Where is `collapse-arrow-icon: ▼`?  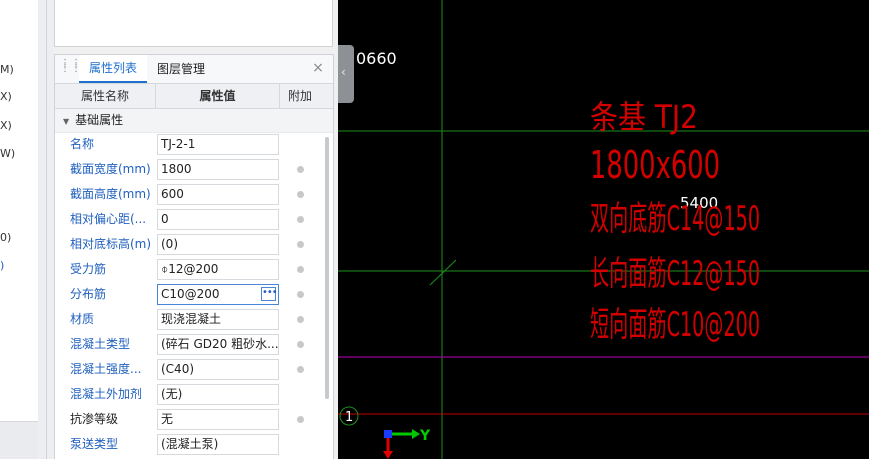
collapse-arrow-icon: ▼ is located at coordinates (66, 121).